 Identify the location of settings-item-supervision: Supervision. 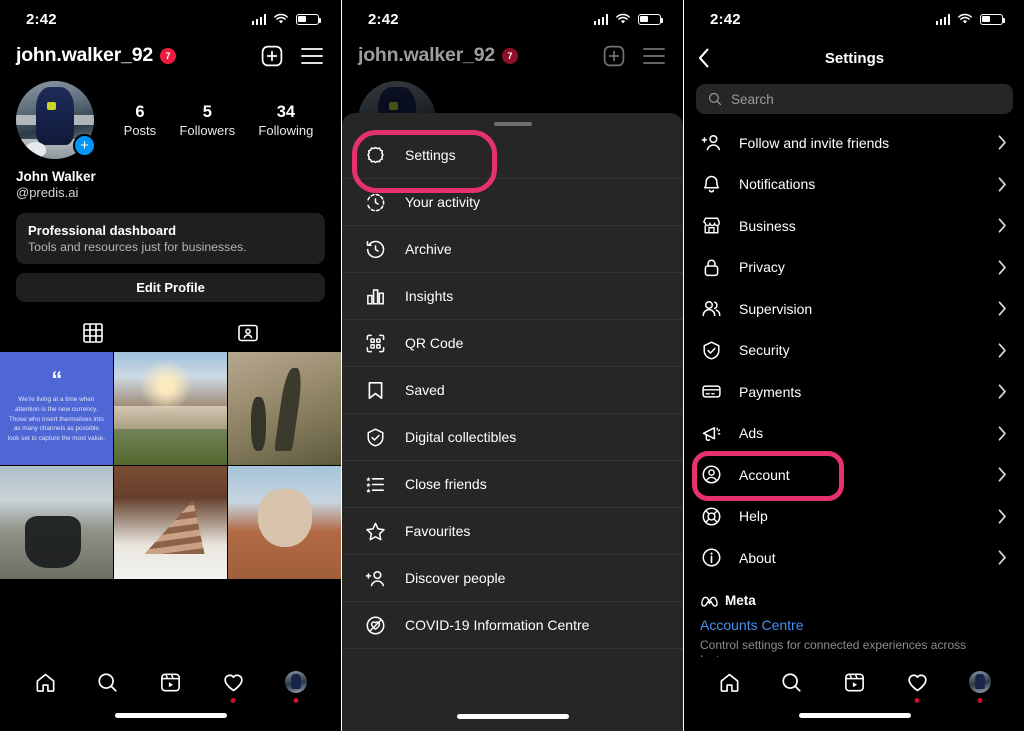
(854, 309).